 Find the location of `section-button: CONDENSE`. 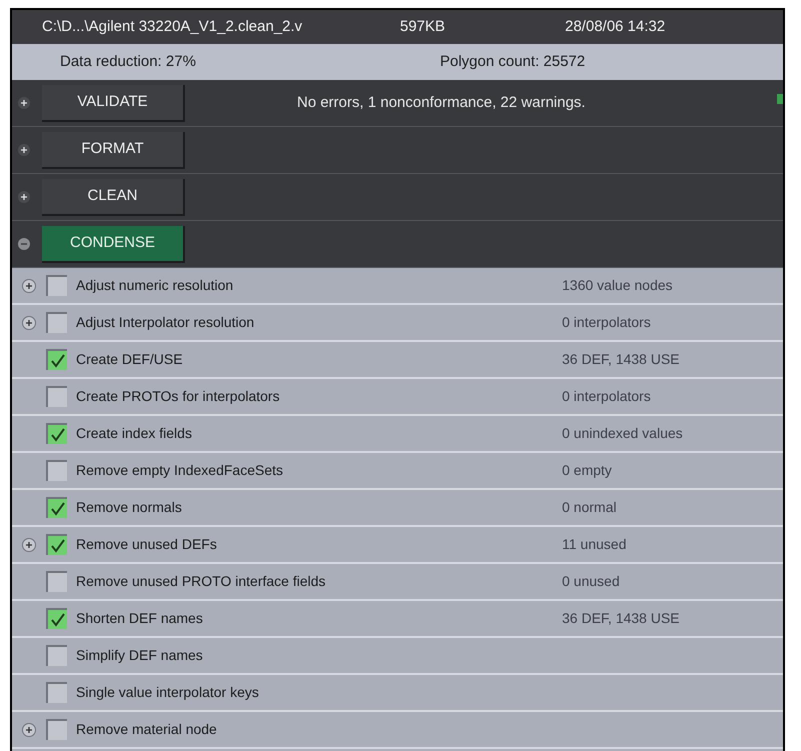

section-button: CONDENSE is located at coordinates (113, 244).